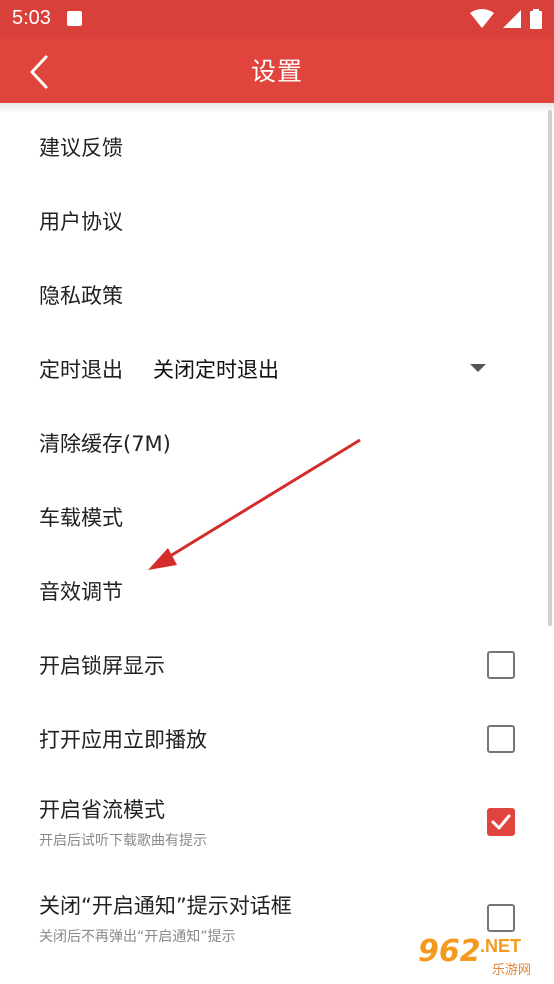  What do you see at coordinates (449, 951) in the screenshot?
I see `watermark-number: 962` at bounding box center [449, 951].